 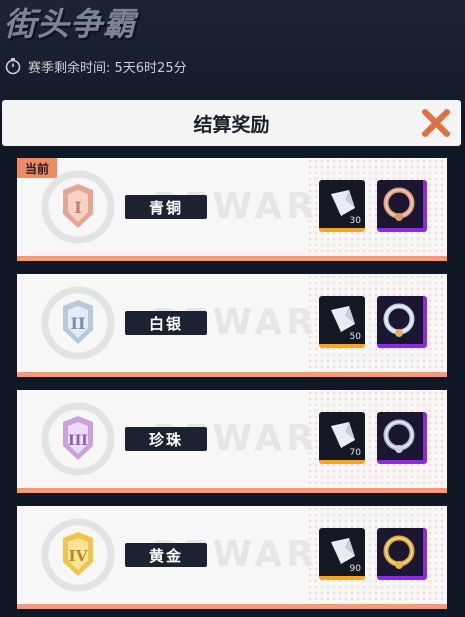 I want to click on tier-name: 黄金, so click(x=166, y=555).